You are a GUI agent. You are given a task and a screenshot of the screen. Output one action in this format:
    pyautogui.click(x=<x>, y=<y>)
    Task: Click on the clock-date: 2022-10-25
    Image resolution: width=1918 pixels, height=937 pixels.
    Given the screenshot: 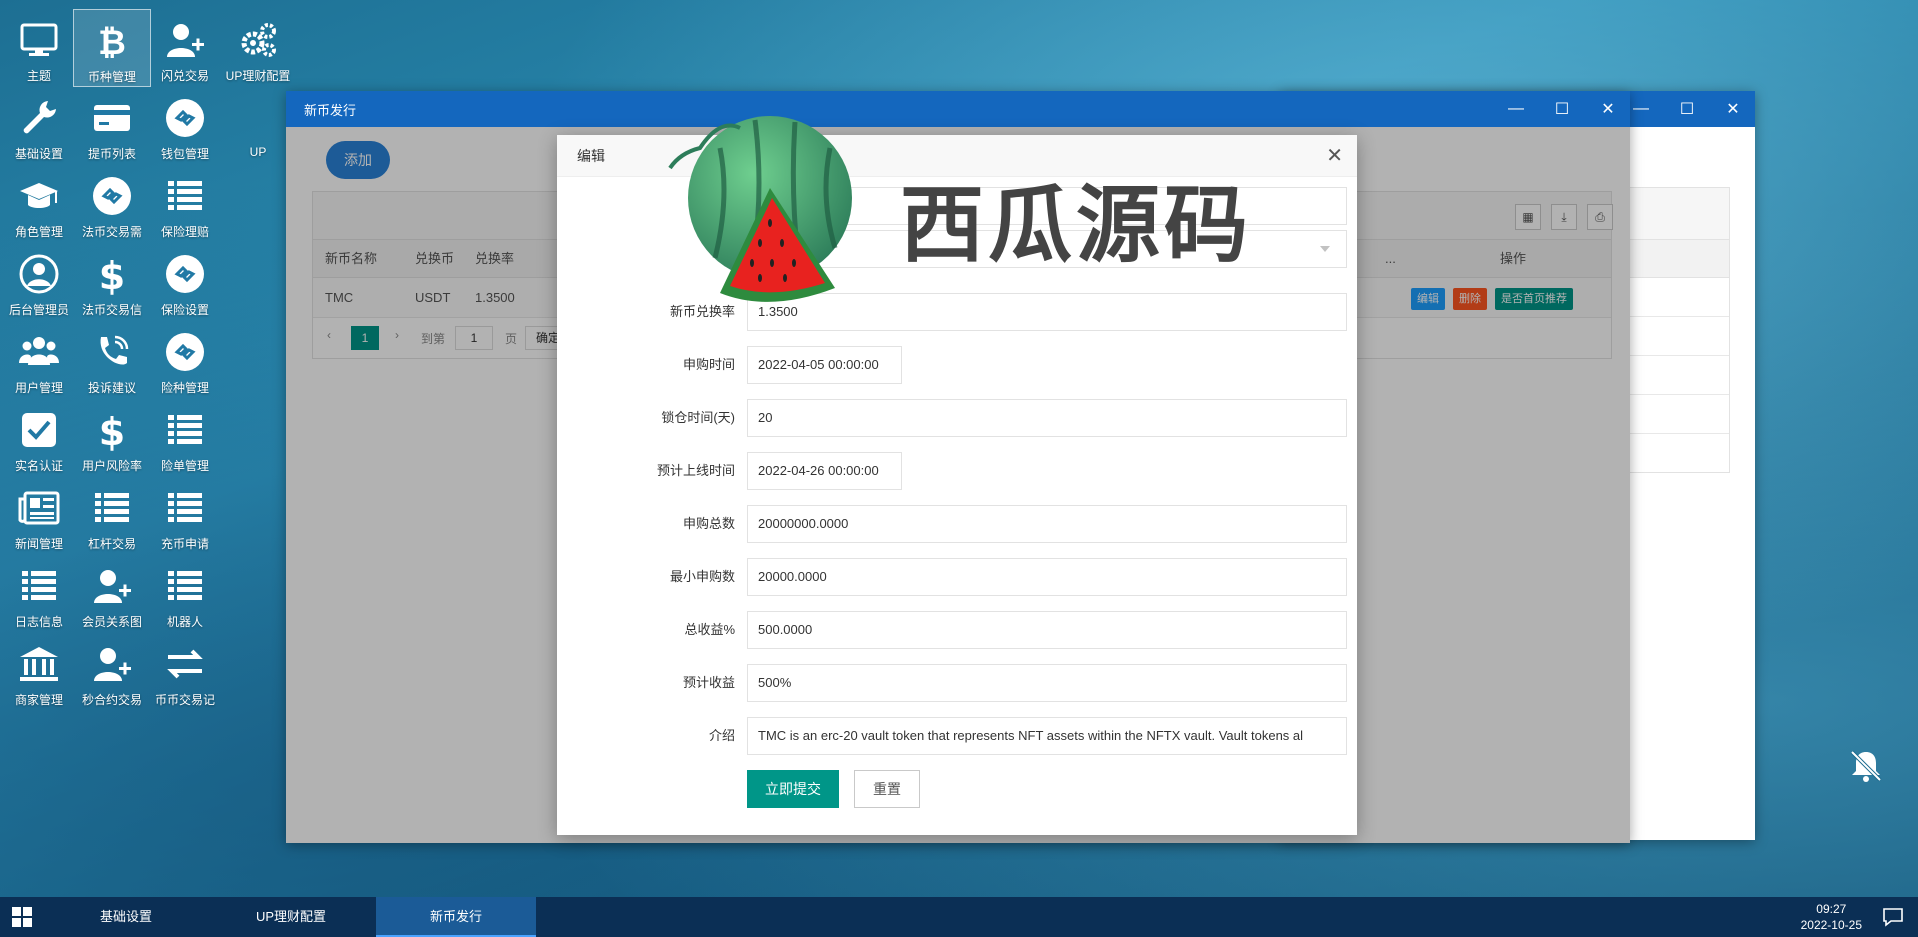 What is the action you would take?
    pyautogui.click(x=1831, y=925)
    